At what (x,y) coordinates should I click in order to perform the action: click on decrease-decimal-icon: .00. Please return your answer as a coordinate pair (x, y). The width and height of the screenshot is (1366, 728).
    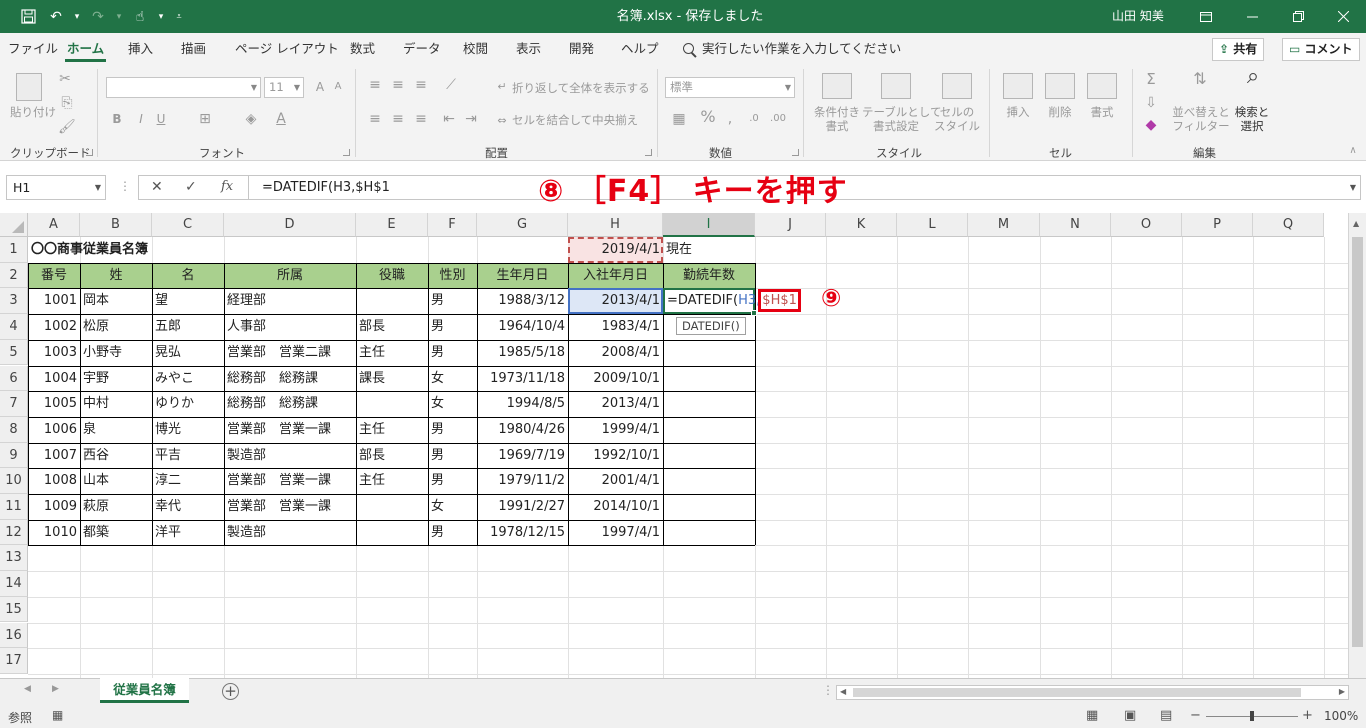
    Looking at the image, I should click on (778, 119).